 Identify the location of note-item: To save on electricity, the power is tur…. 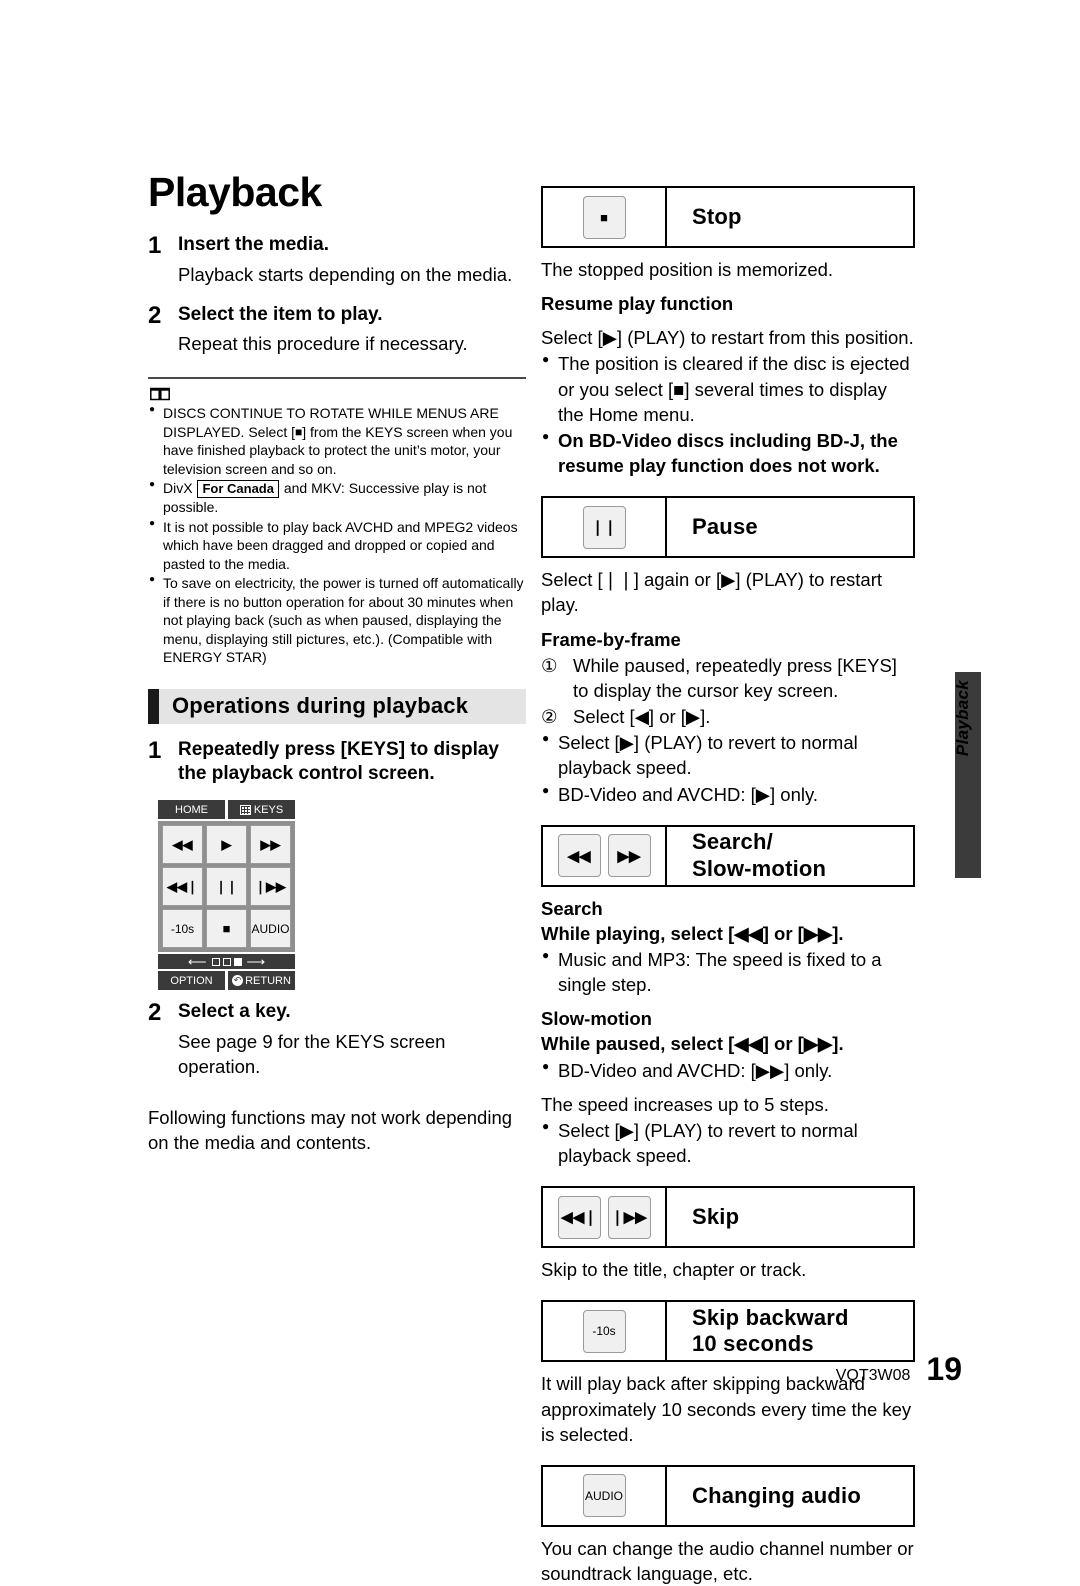
(337, 619).